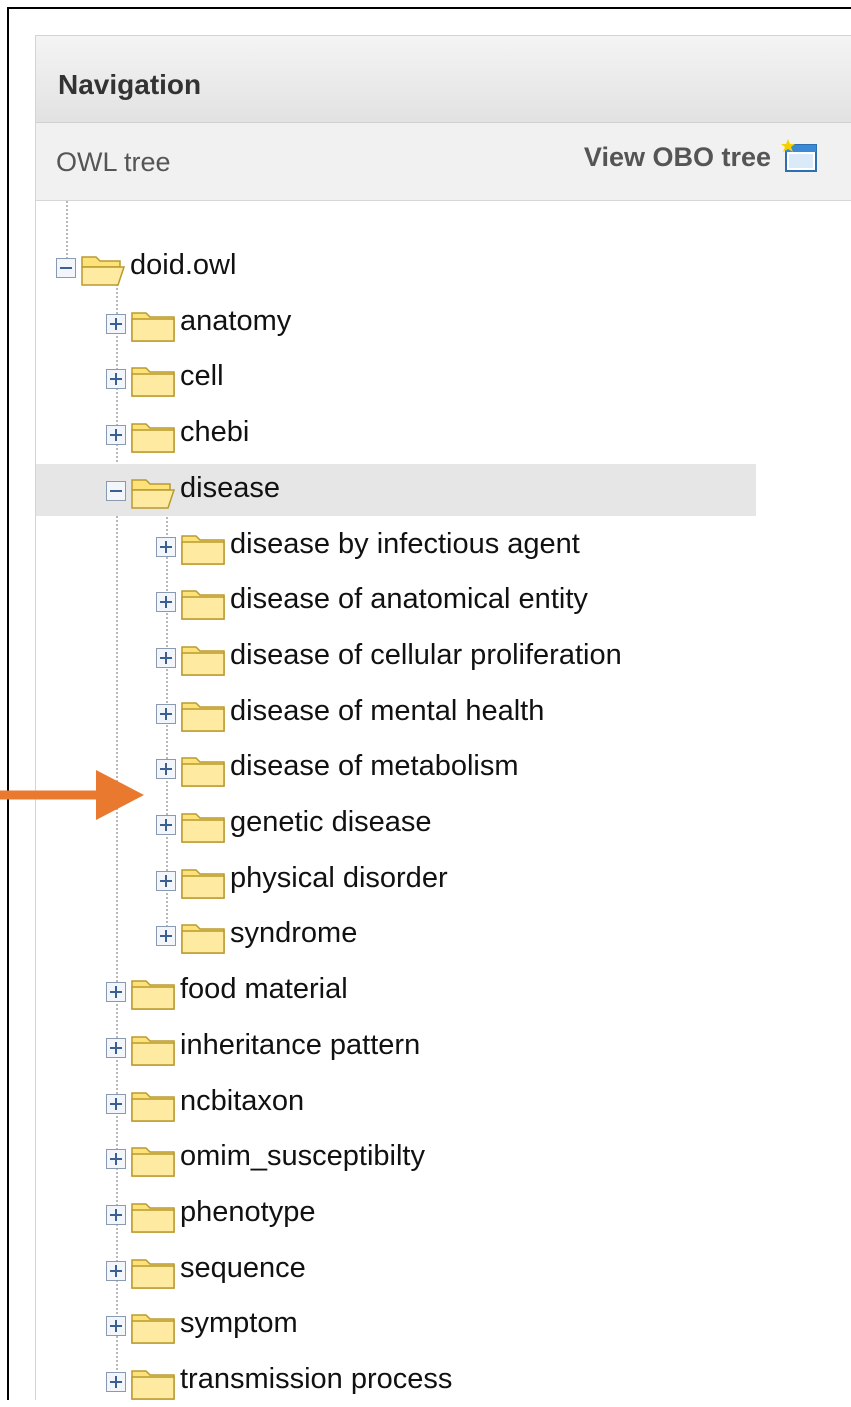  What do you see at coordinates (443, 162) in the screenshot?
I see `tree-switch-bar: OWL tree View OBO tree` at bounding box center [443, 162].